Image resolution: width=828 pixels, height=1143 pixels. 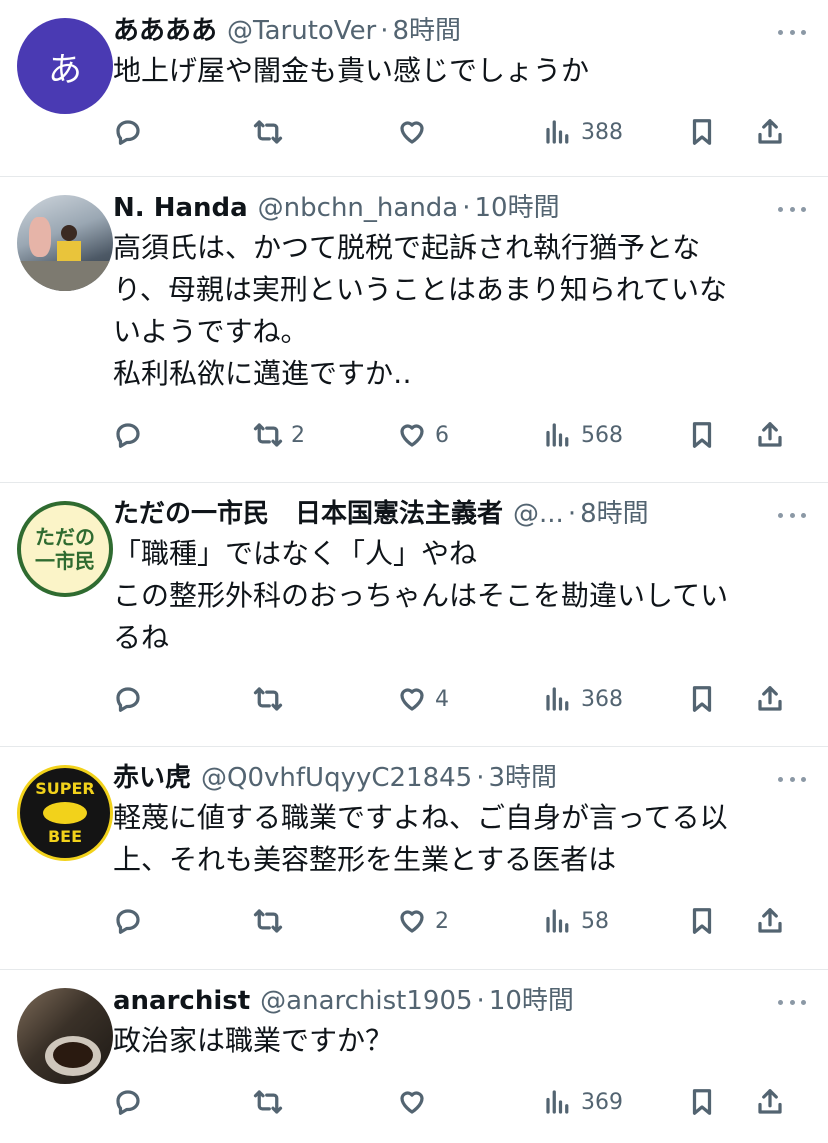 What do you see at coordinates (583, 435) in the screenshot?
I see `views-button: 568` at bounding box center [583, 435].